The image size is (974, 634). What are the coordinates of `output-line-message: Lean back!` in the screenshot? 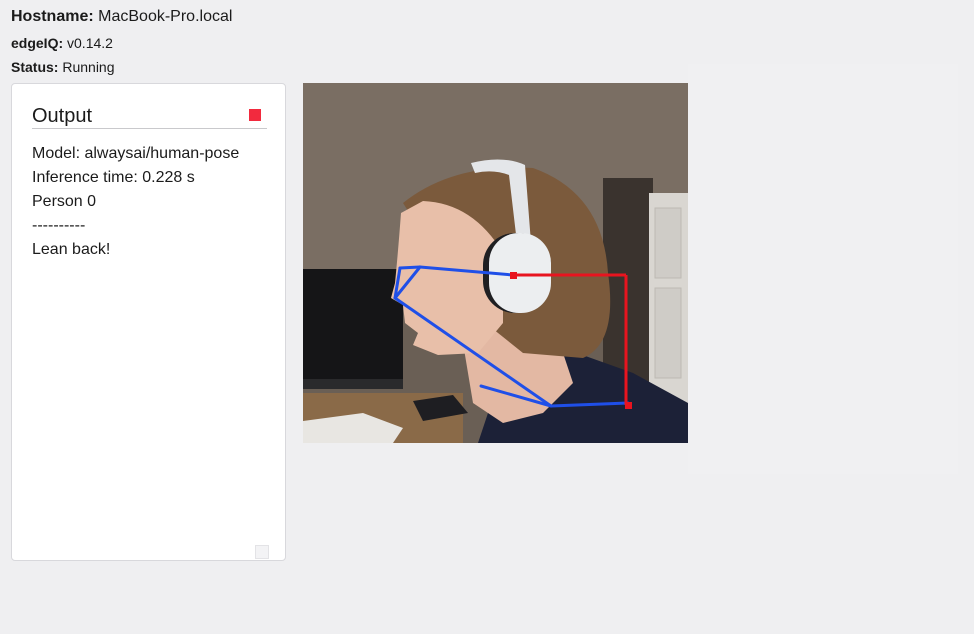 It's located at (71, 249).